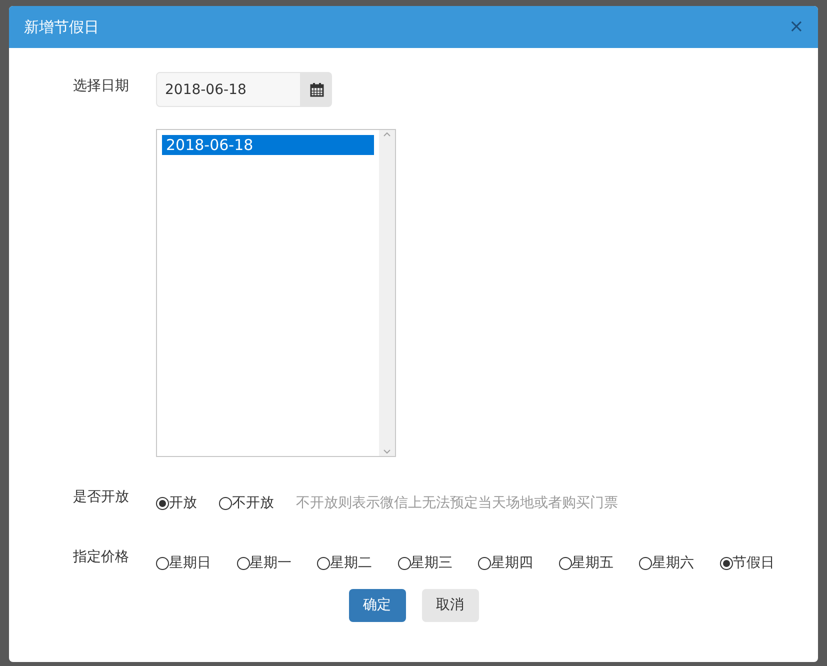  What do you see at coordinates (268, 145) in the screenshot?
I see `list-item: 2018-06-18` at bounding box center [268, 145].